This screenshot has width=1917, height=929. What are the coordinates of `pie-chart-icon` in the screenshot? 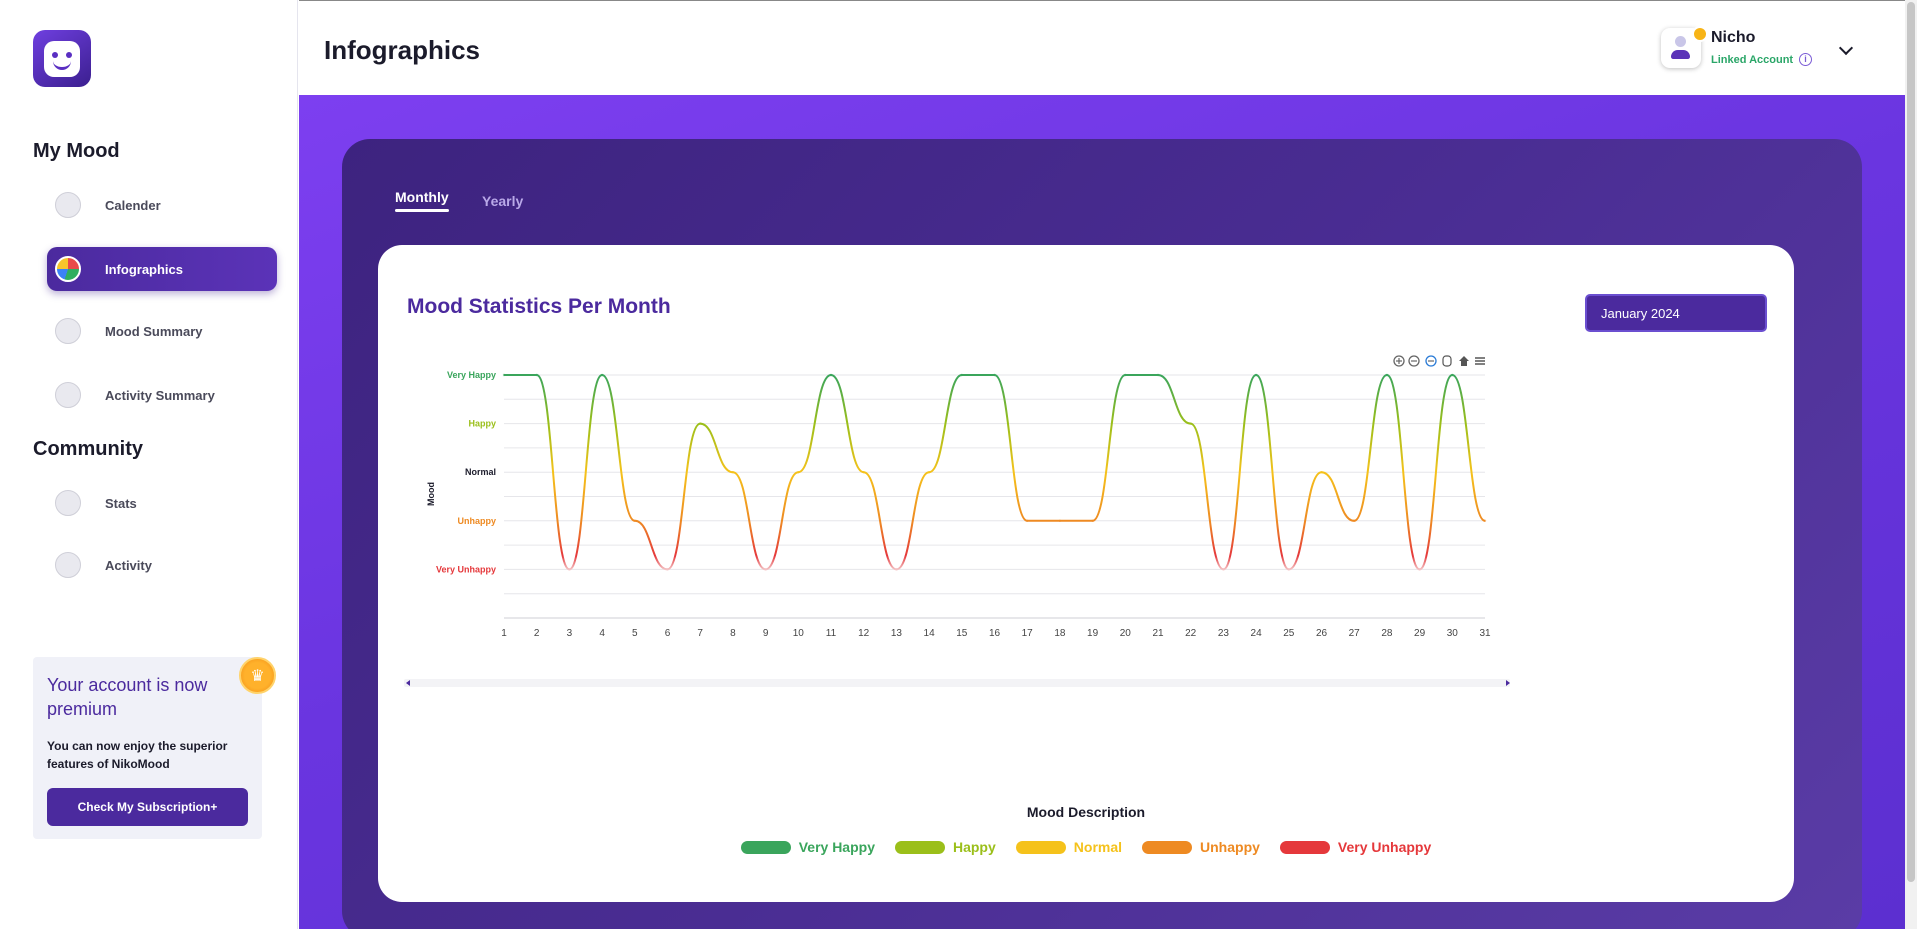 It's located at (68, 269).